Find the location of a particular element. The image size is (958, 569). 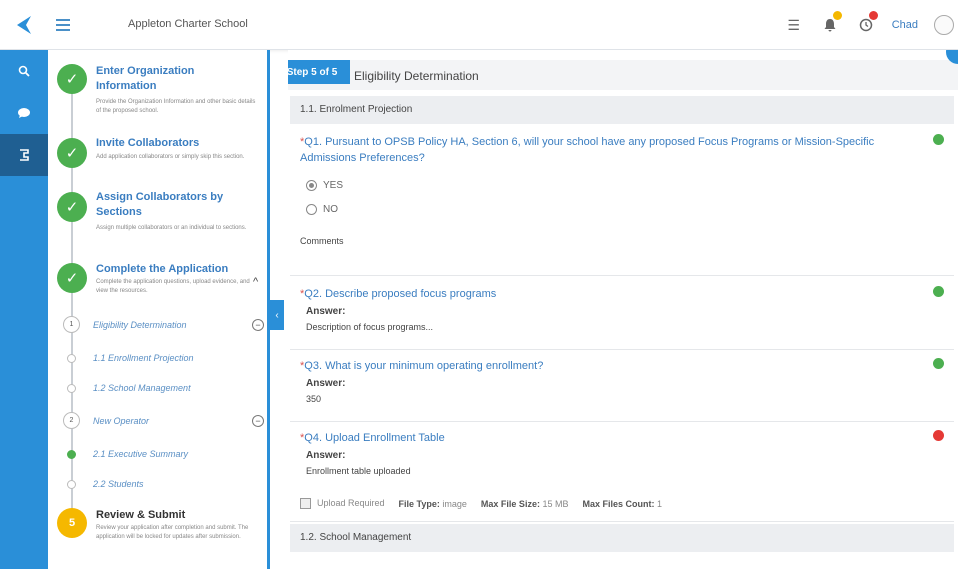

upload-required-checkbox: Upload Required is located at coordinates (342, 504).